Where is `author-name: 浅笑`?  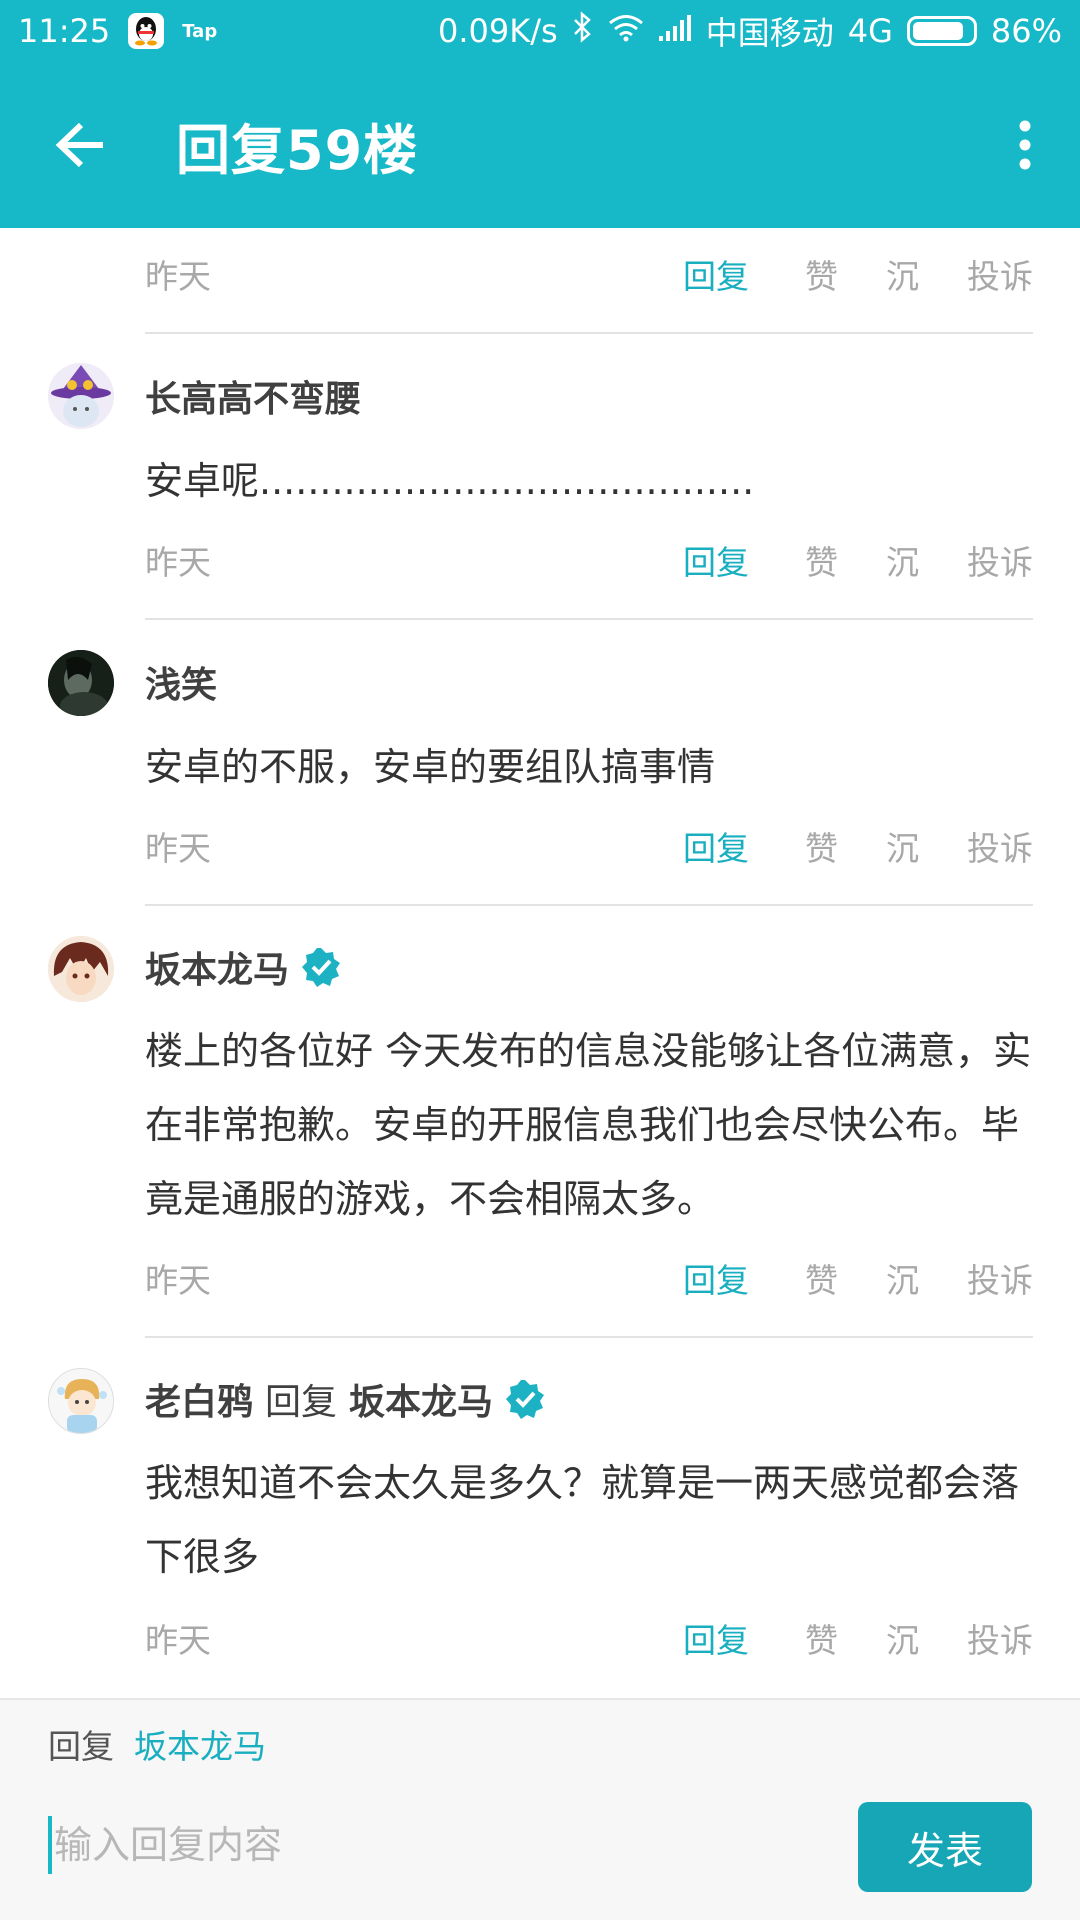 author-name: 浅笑 is located at coordinates (181, 682).